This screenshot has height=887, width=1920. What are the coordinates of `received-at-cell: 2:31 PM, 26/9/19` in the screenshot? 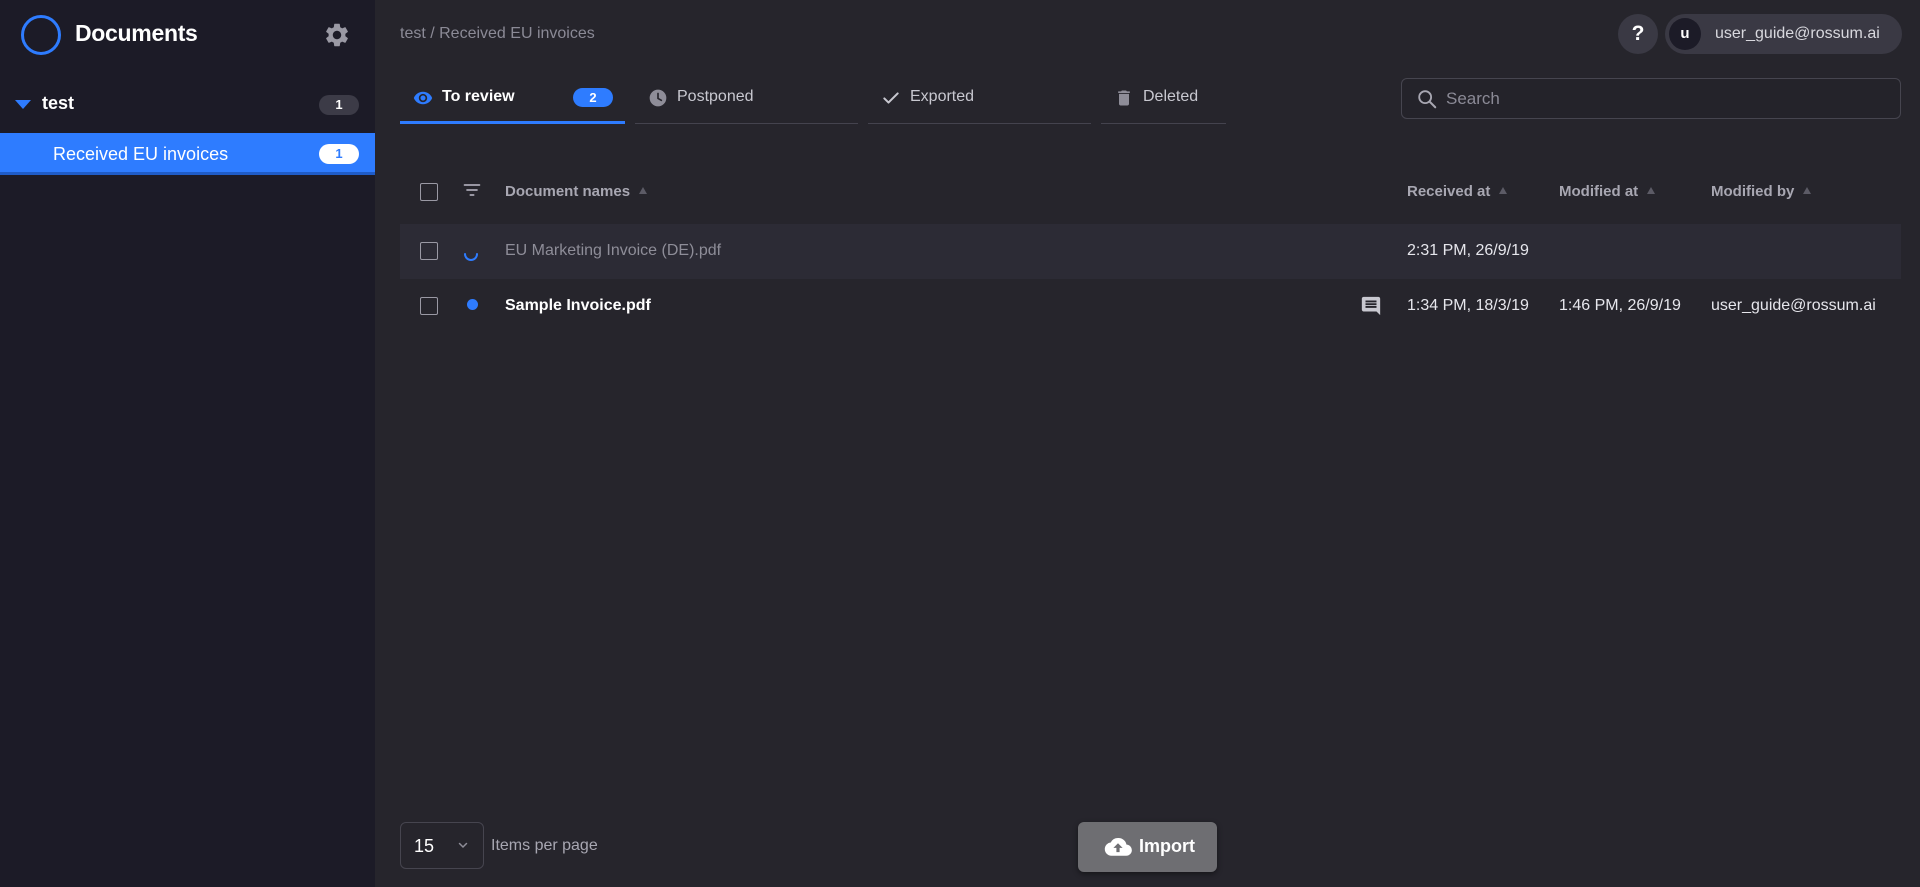 It's located at (1468, 250).